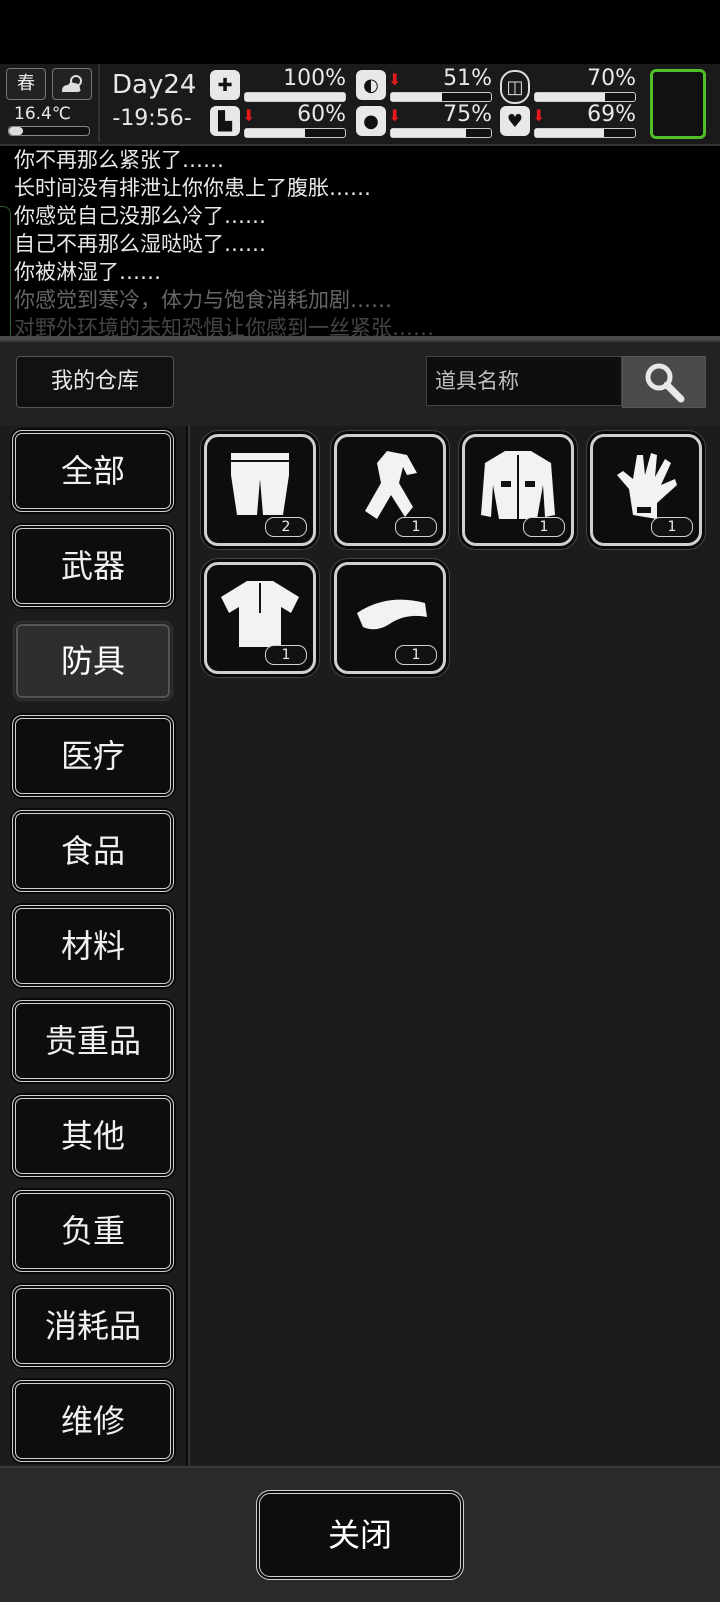 This screenshot has height=1602, width=720. Describe the element at coordinates (93, 1136) in the screenshot. I see `category-other: 其他` at that location.